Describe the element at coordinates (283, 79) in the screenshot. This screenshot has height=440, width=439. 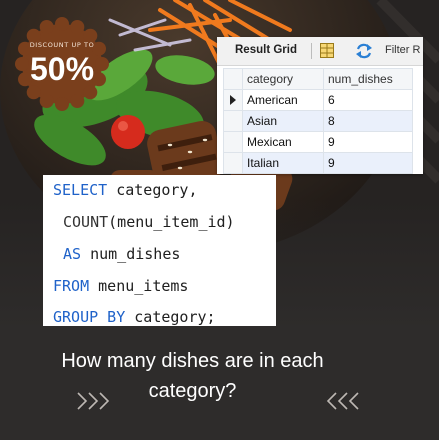
I see `column-header-category: category` at that location.